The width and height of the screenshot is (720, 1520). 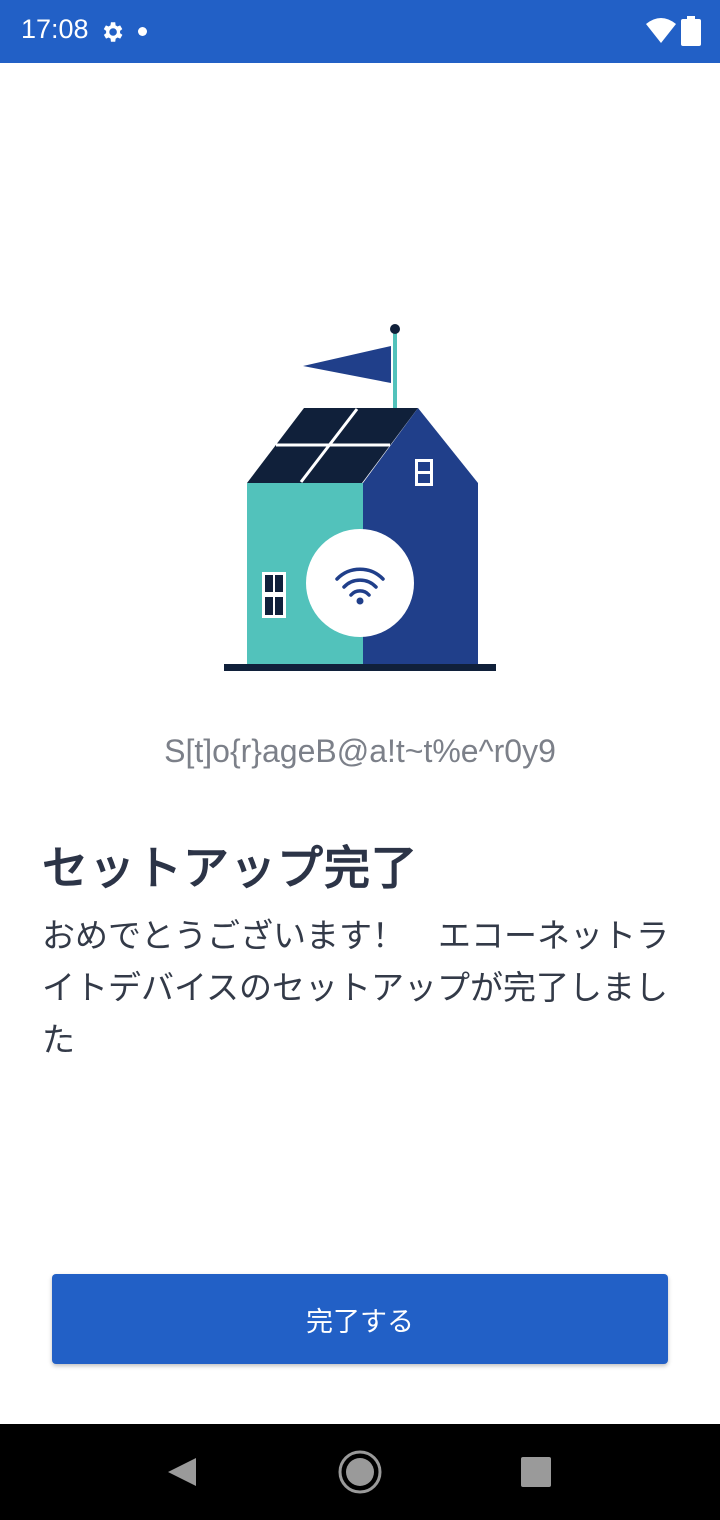 I want to click on page-title: セットアップ完了, so click(x=230, y=868).